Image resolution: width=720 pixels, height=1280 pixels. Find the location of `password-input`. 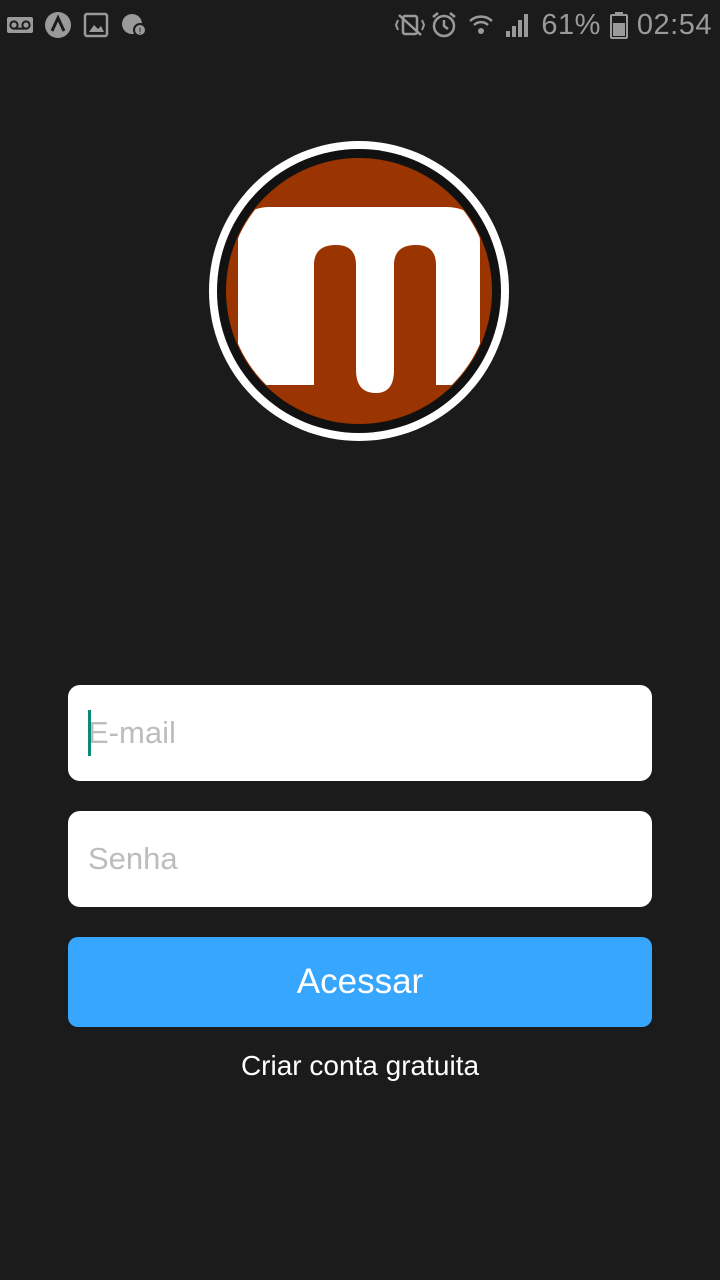

password-input is located at coordinates (360, 859).